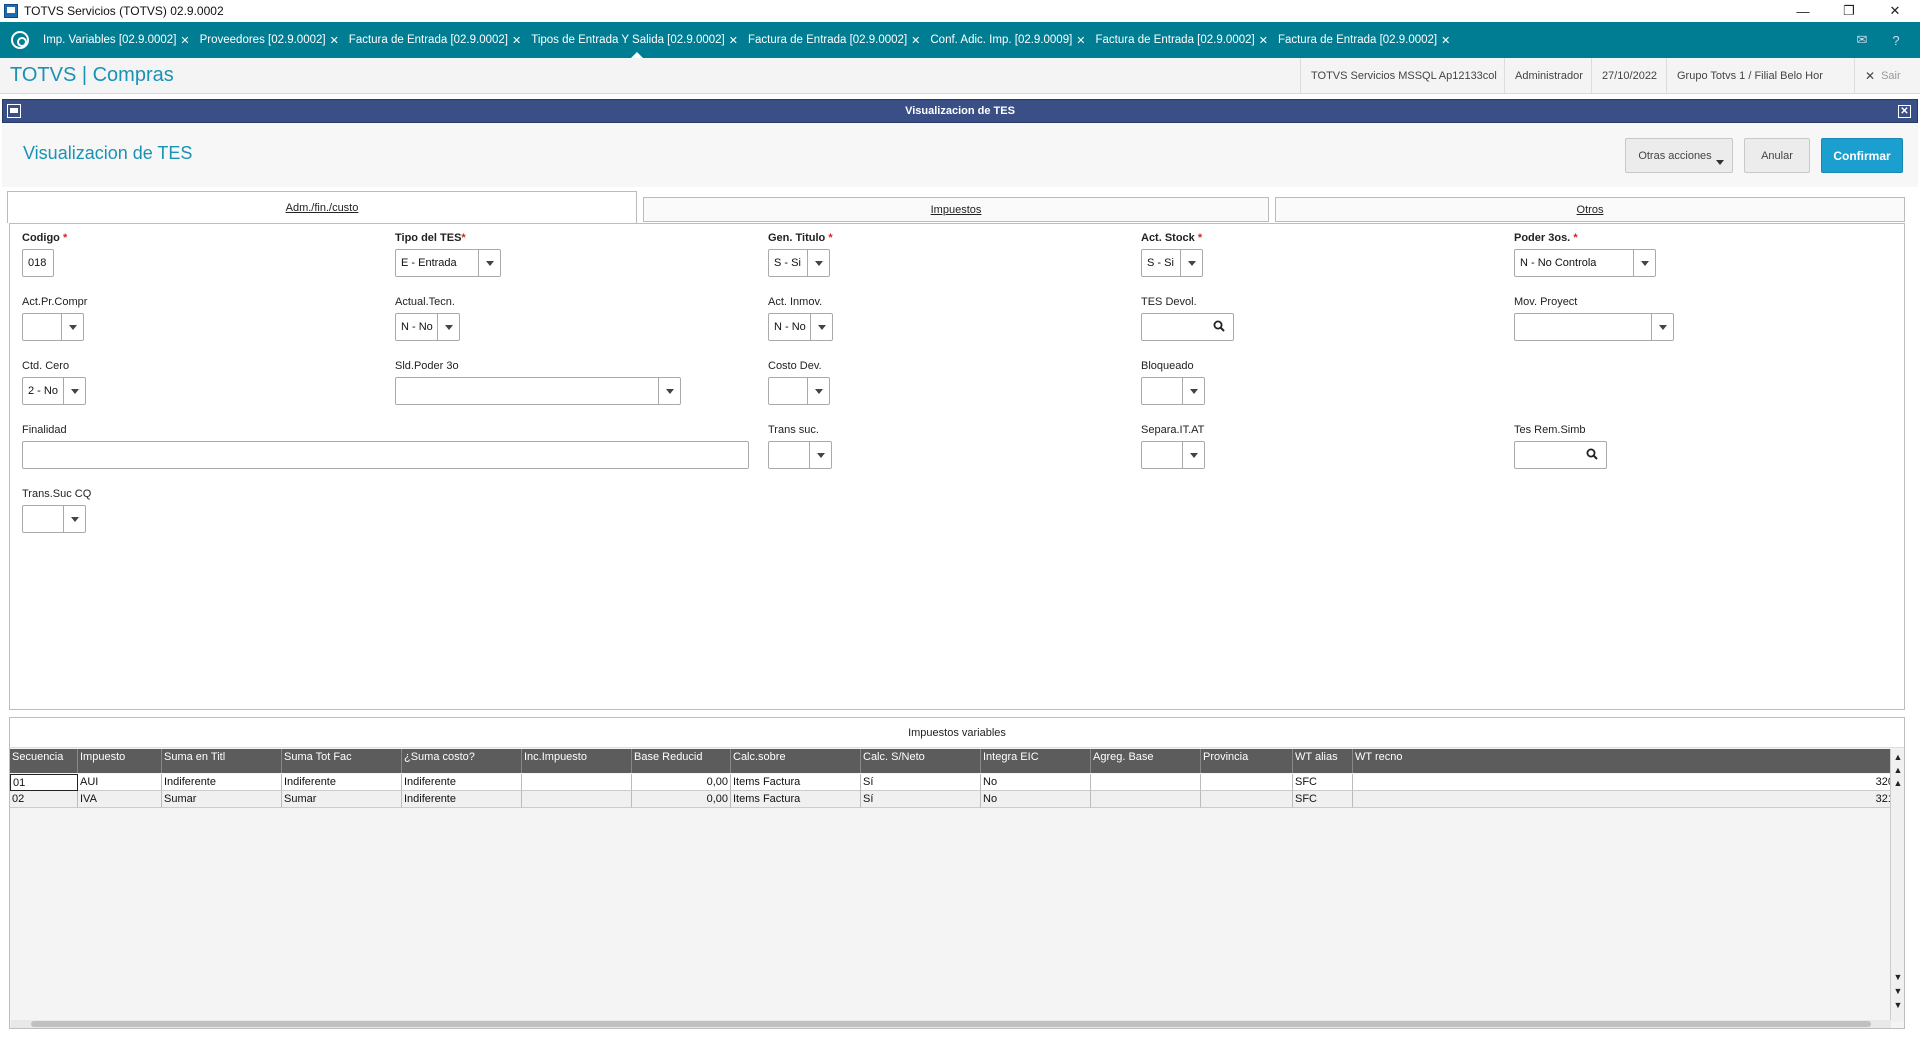 This screenshot has height=1040, width=1920. What do you see at coordinates (118, 40) in the screenshot?
I see `tab-imp-variables: Imp. Variables [02.9.0002] ✕` at bounding box center [118, 40].